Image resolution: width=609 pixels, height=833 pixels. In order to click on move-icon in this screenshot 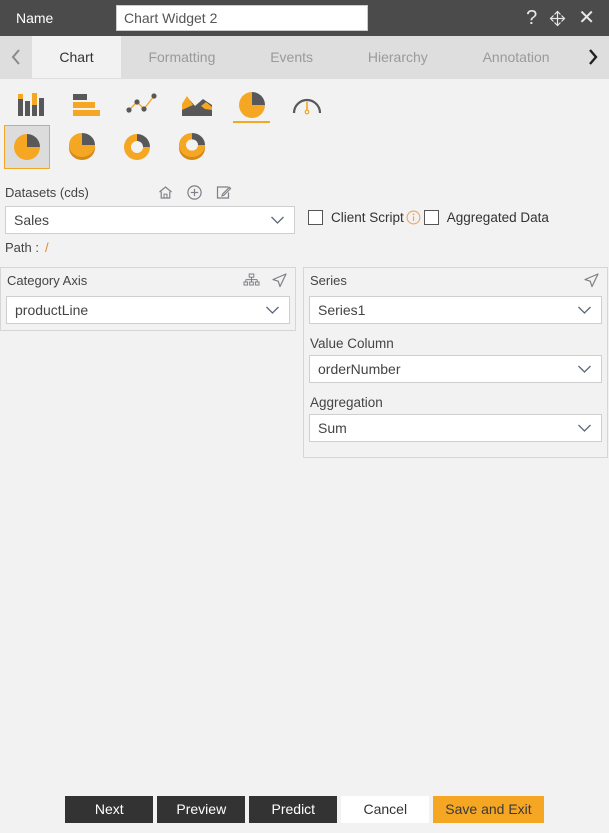, I will do `click(557, 18)`.